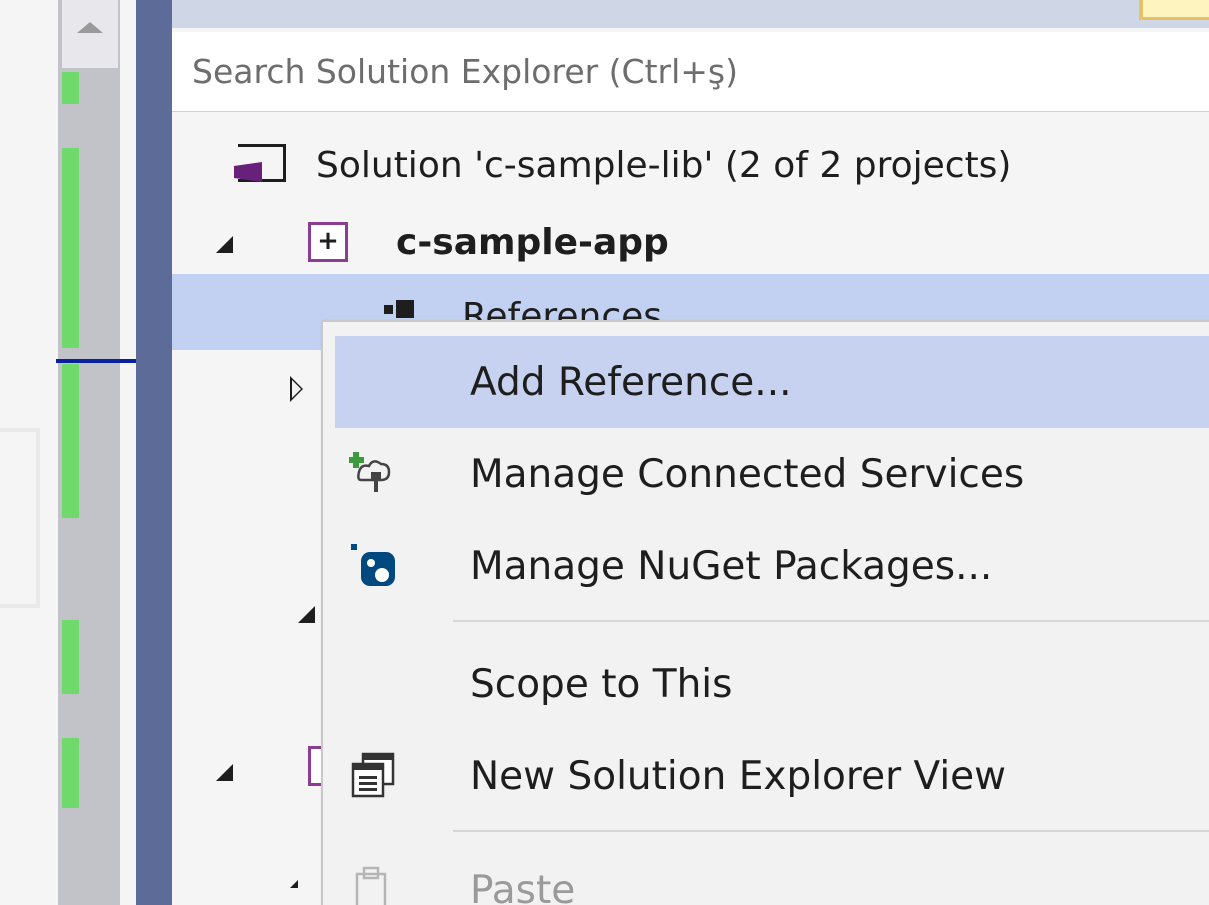 Image resolution: width=1209 pixels, height=905 pixels. I want to click on explorer-toolbar, so click(690, 14).